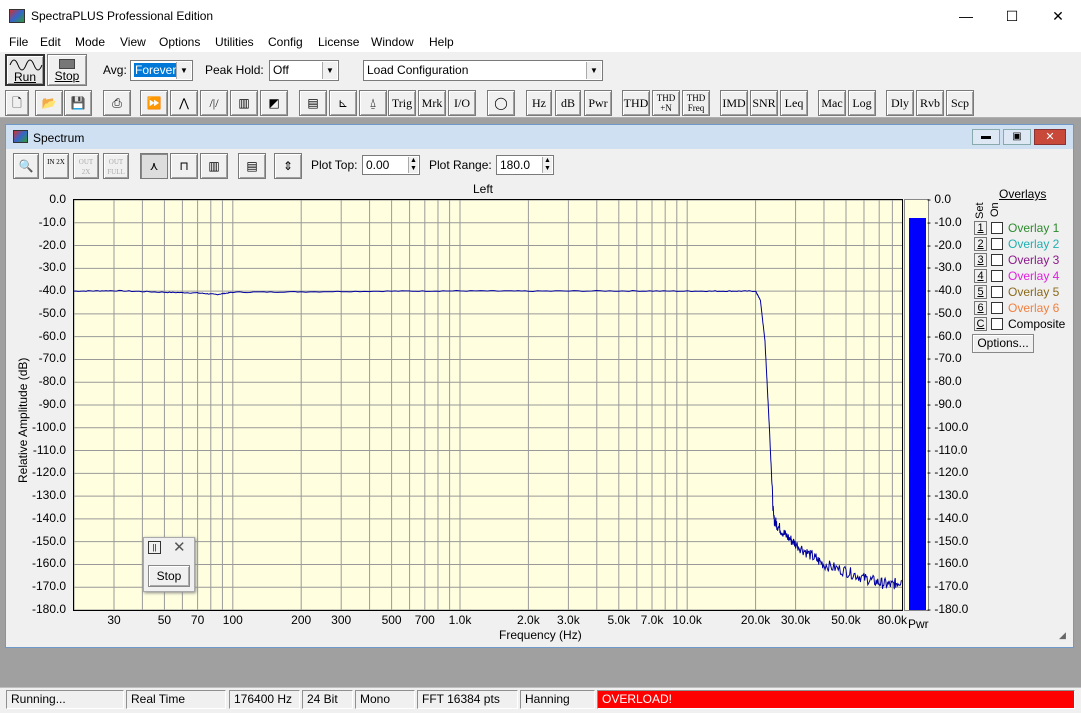  I want to click on y-tick-label: -160.0, so click(48, 563).